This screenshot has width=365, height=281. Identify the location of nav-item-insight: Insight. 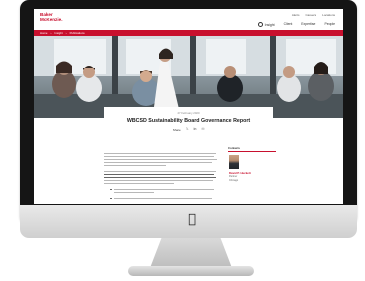
(266, 24).